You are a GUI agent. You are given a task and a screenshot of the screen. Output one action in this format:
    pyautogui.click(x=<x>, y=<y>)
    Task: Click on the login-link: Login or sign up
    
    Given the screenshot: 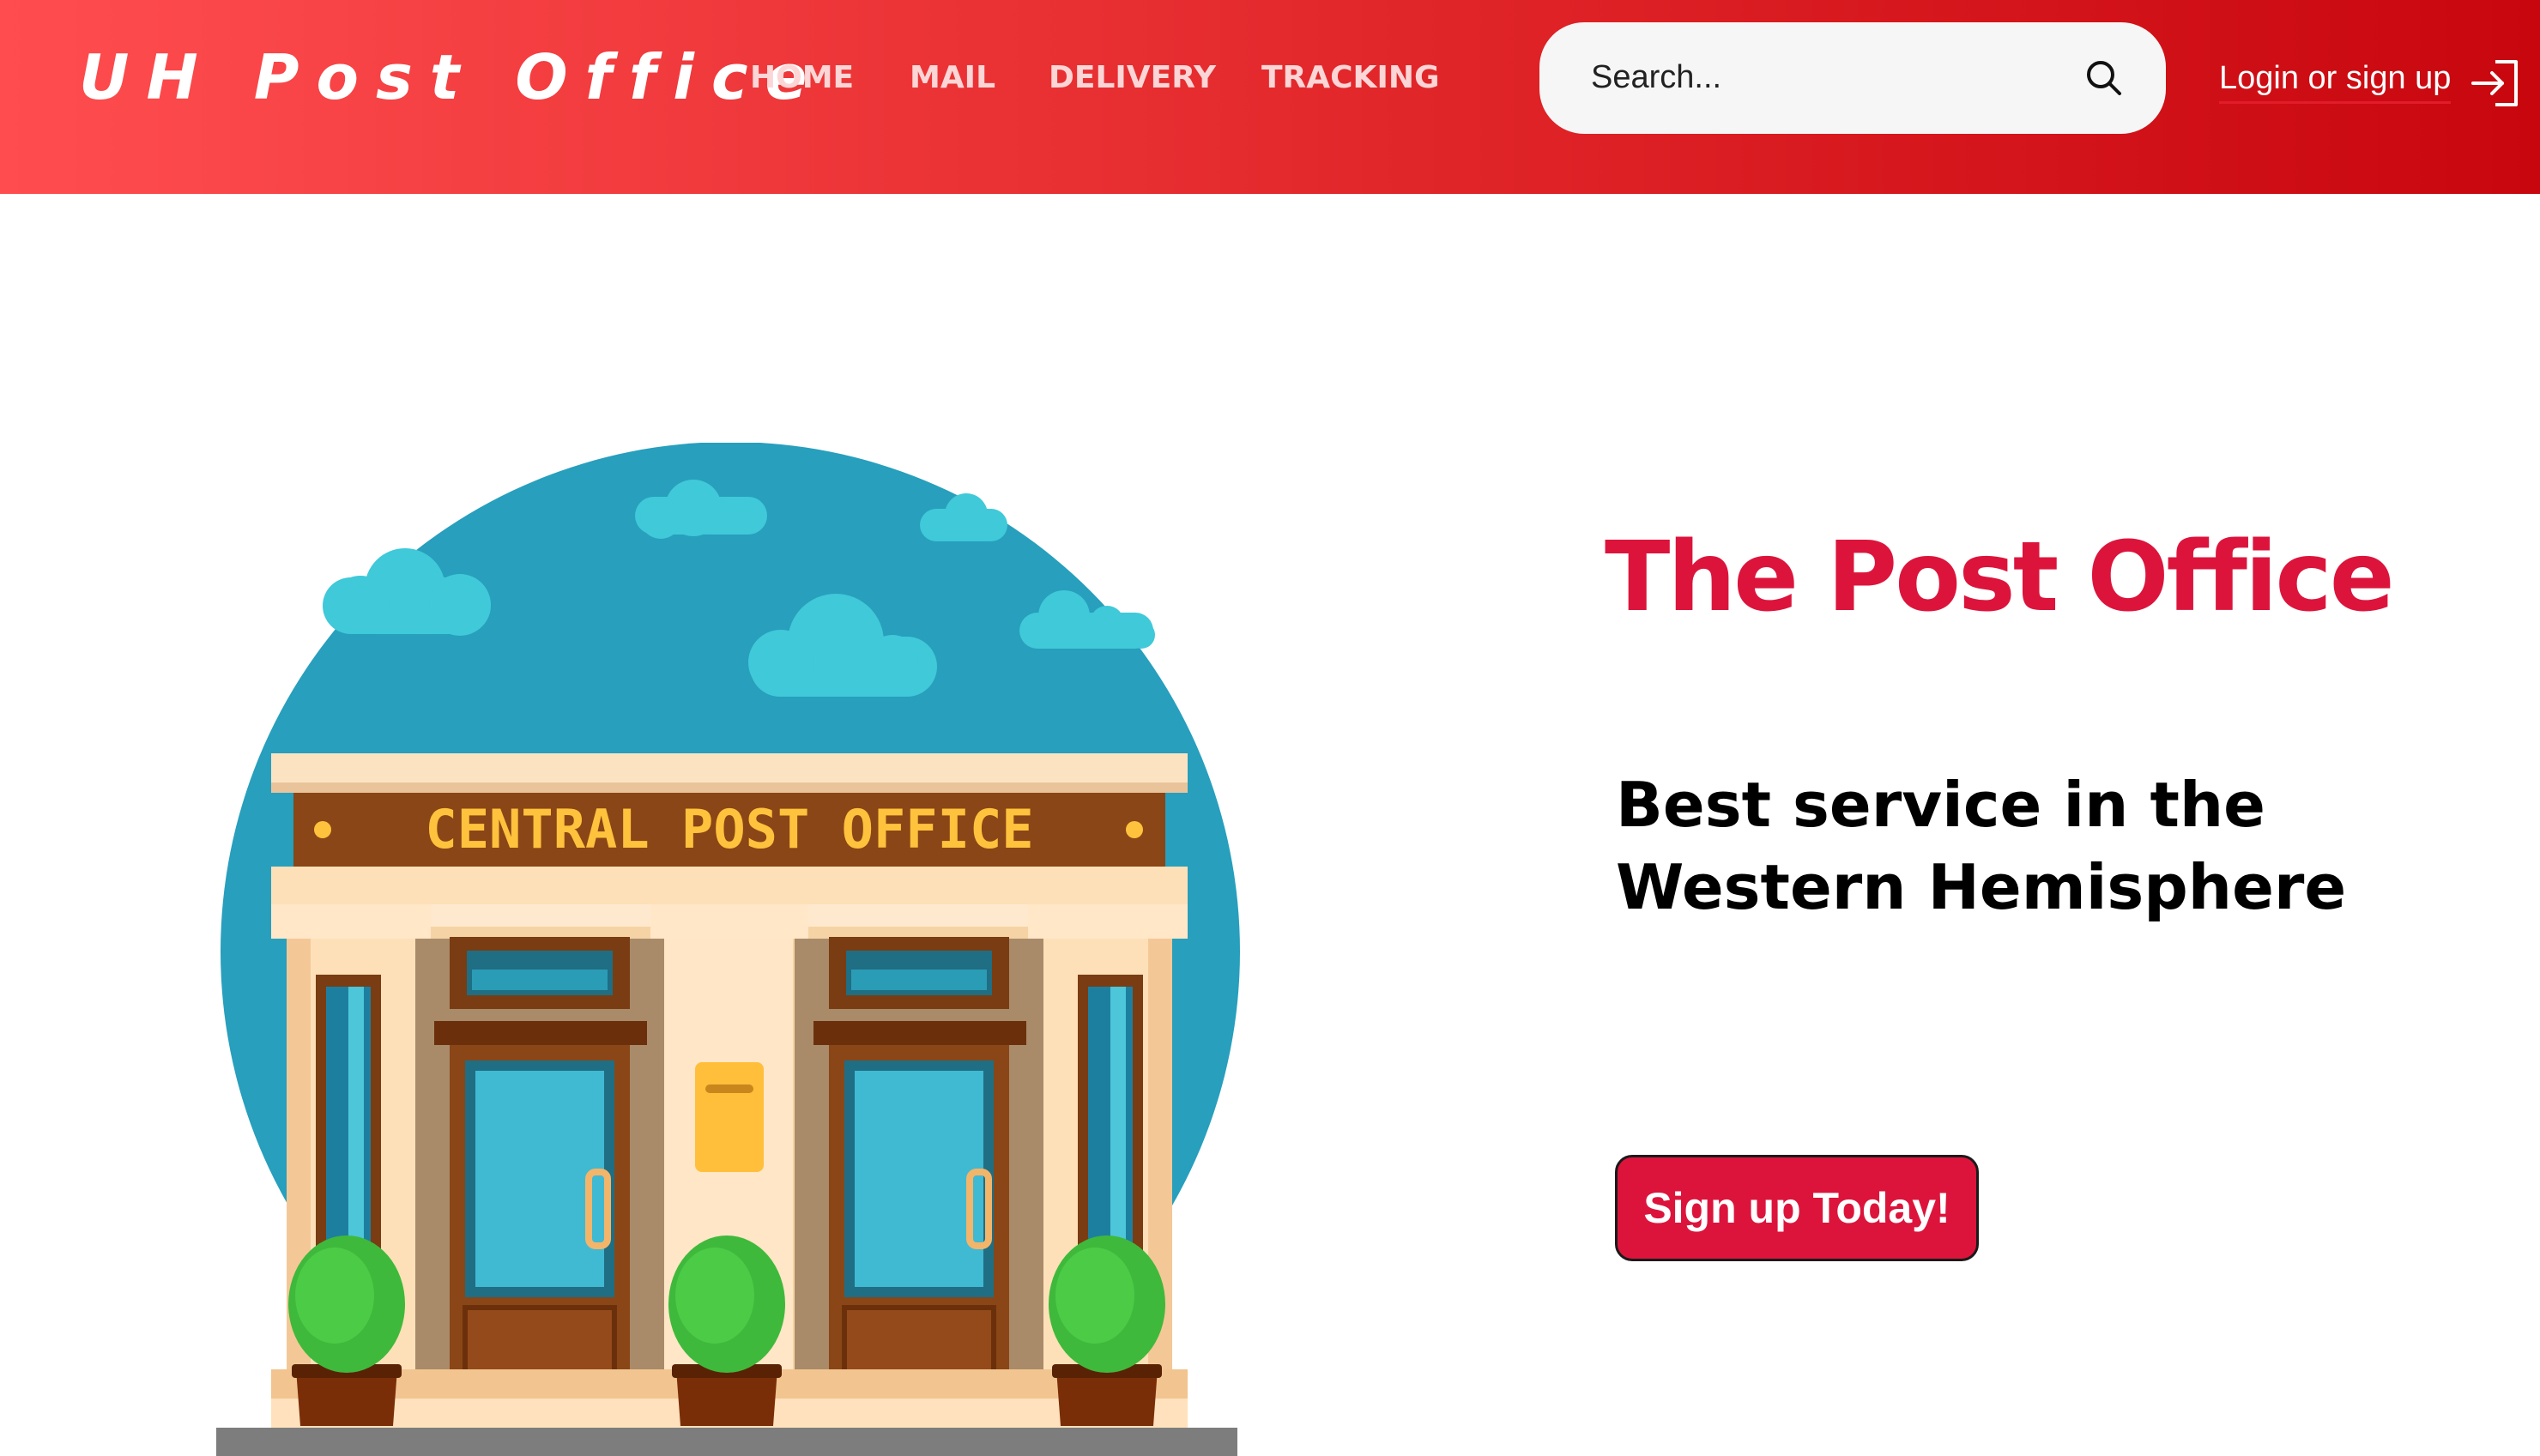 What is the action you would take?
    pyautogui.click(x=2379, y=82)
    